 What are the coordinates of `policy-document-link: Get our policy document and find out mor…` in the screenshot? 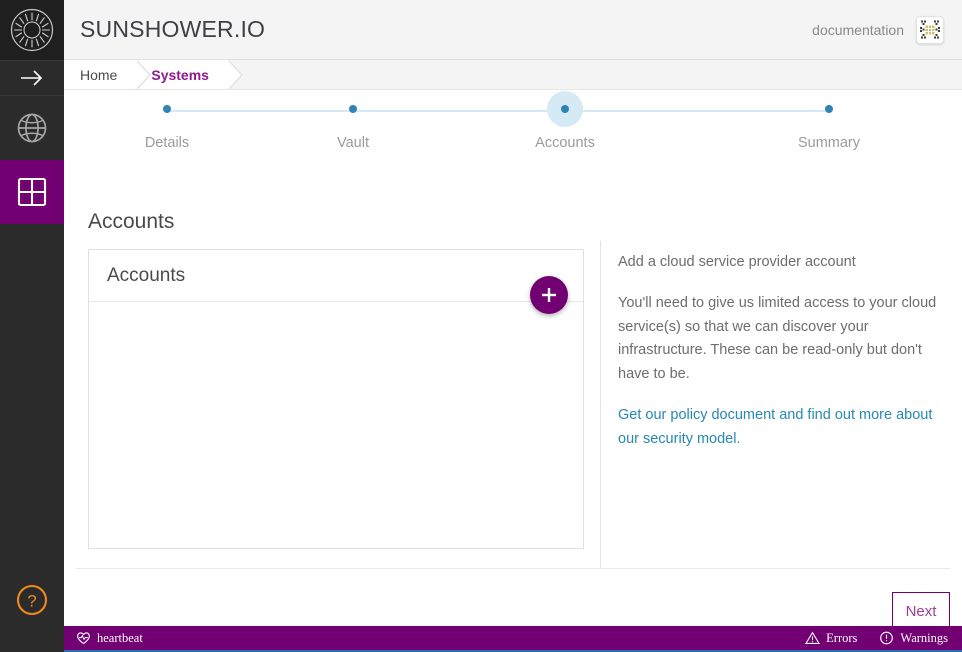 It's located at (783, 427).